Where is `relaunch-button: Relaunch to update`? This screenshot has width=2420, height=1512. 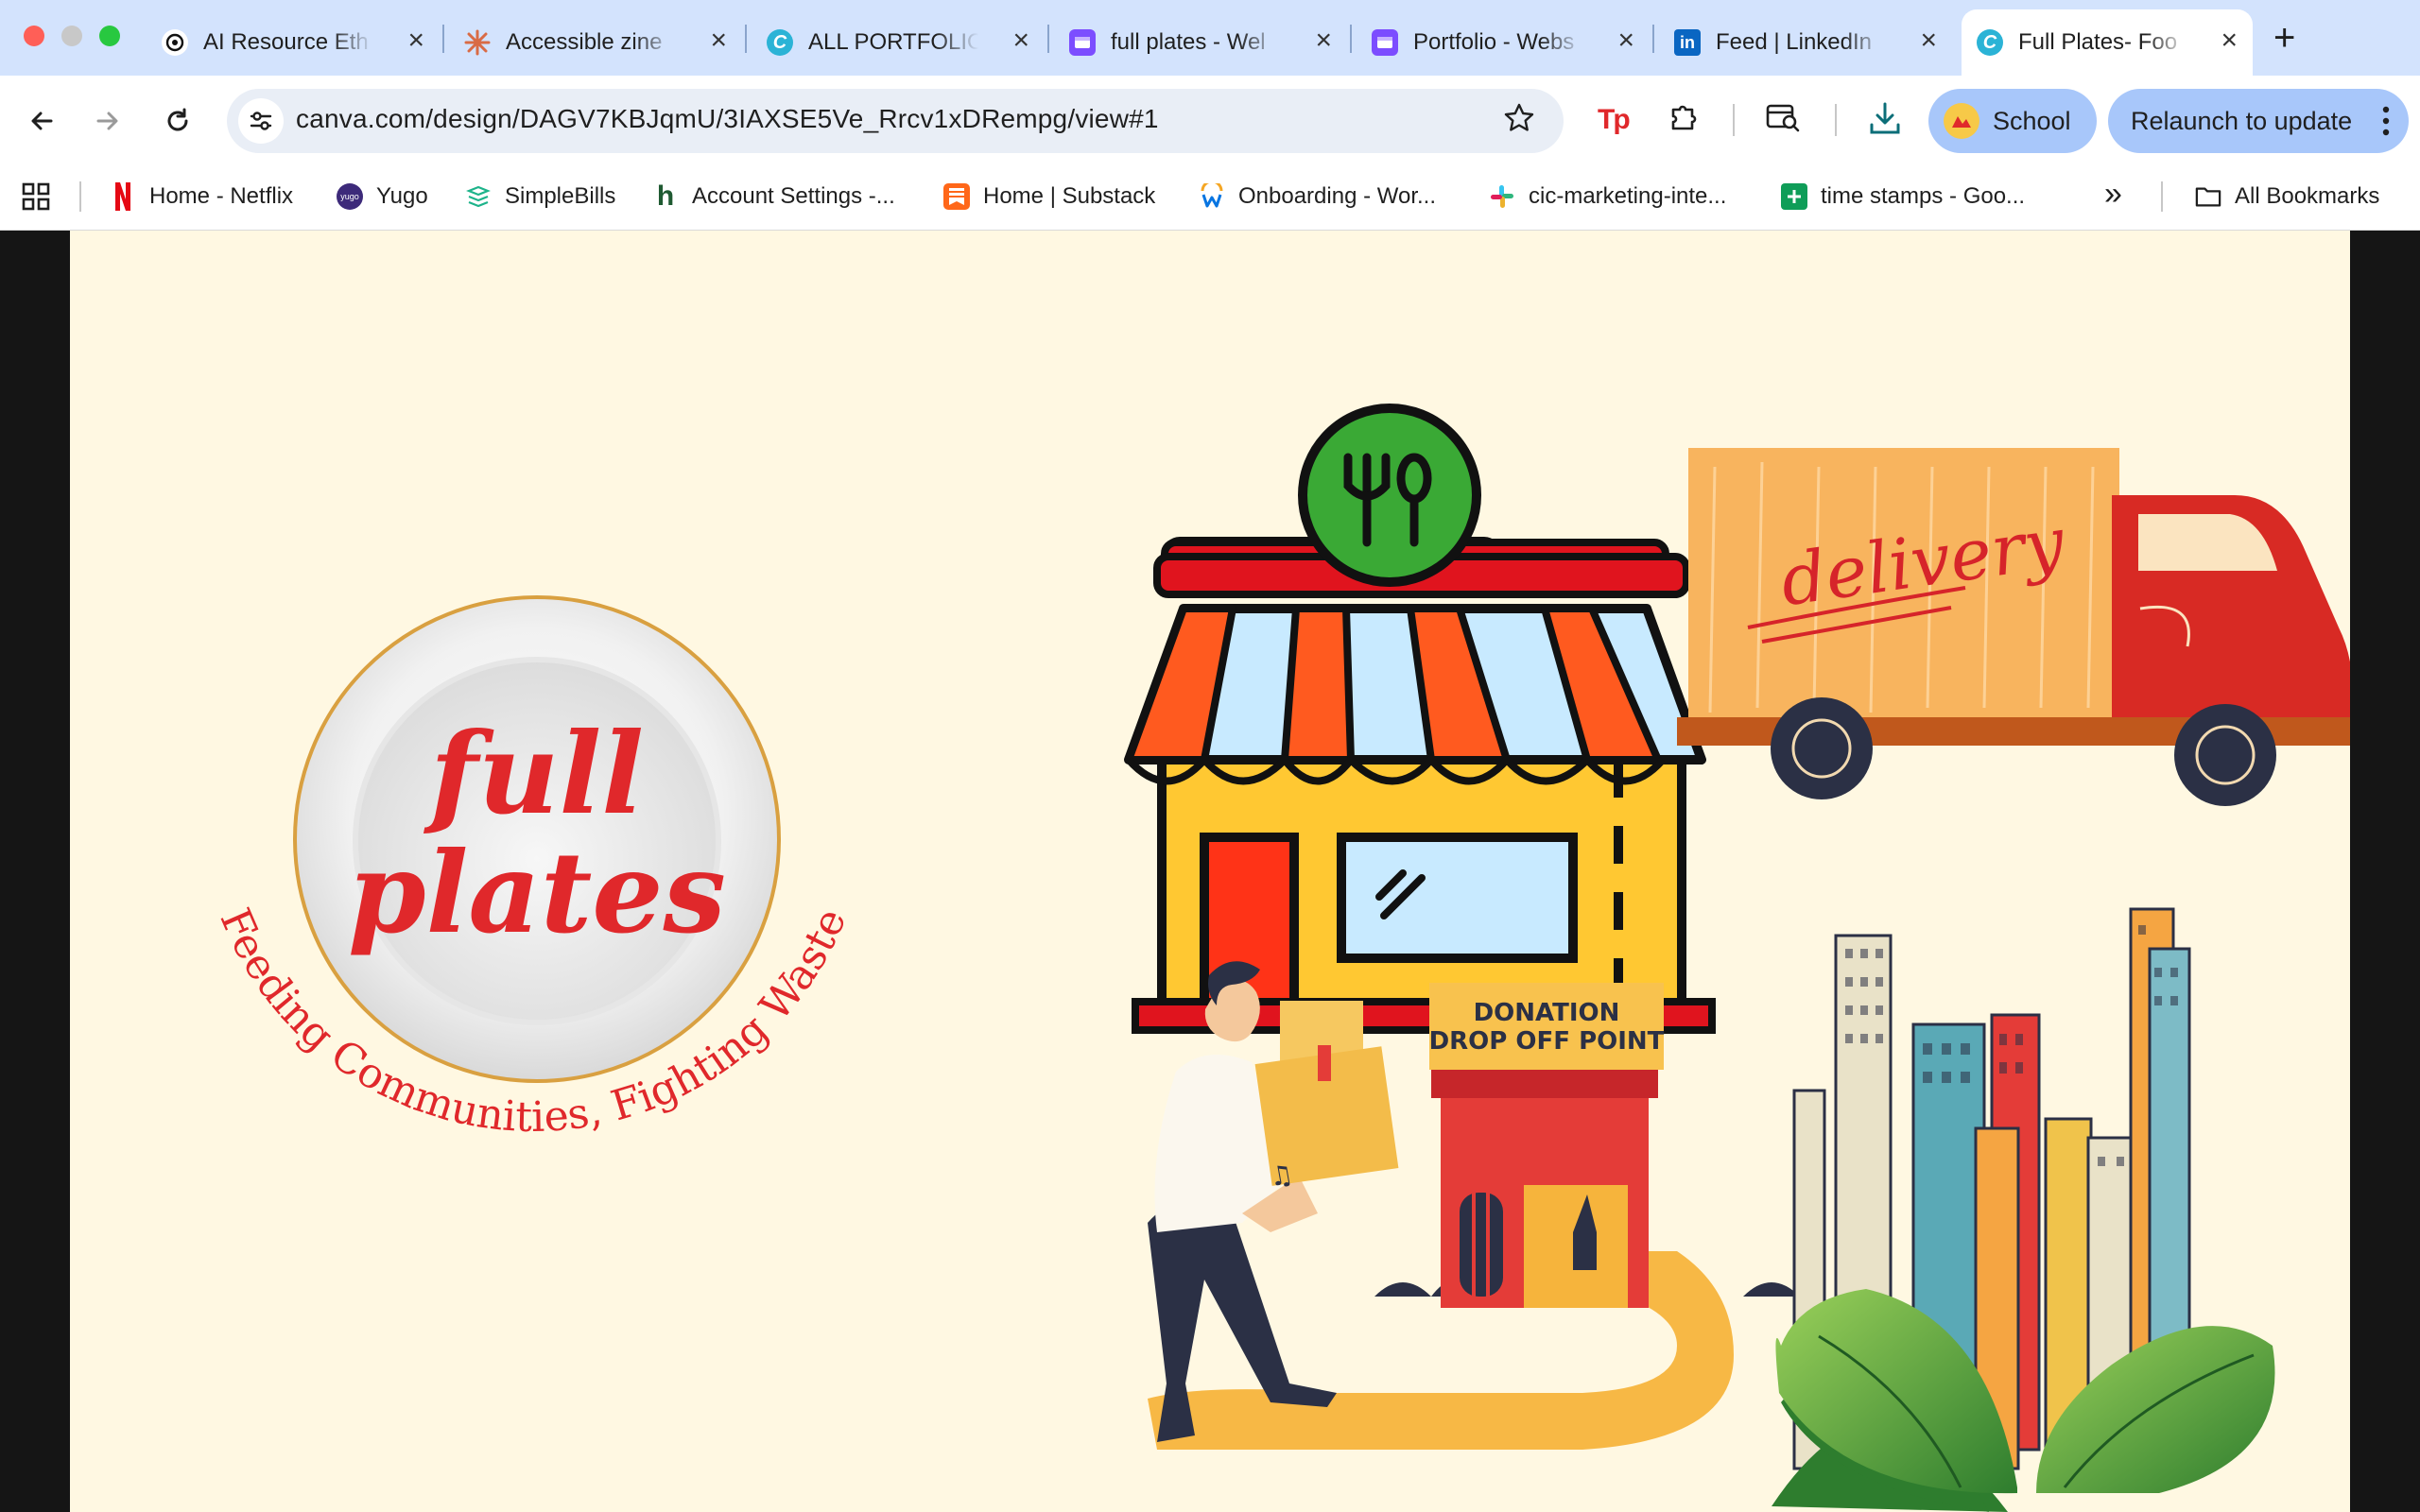 relaunch-button: Relaunch to update is located at coordinates (2259, 121).